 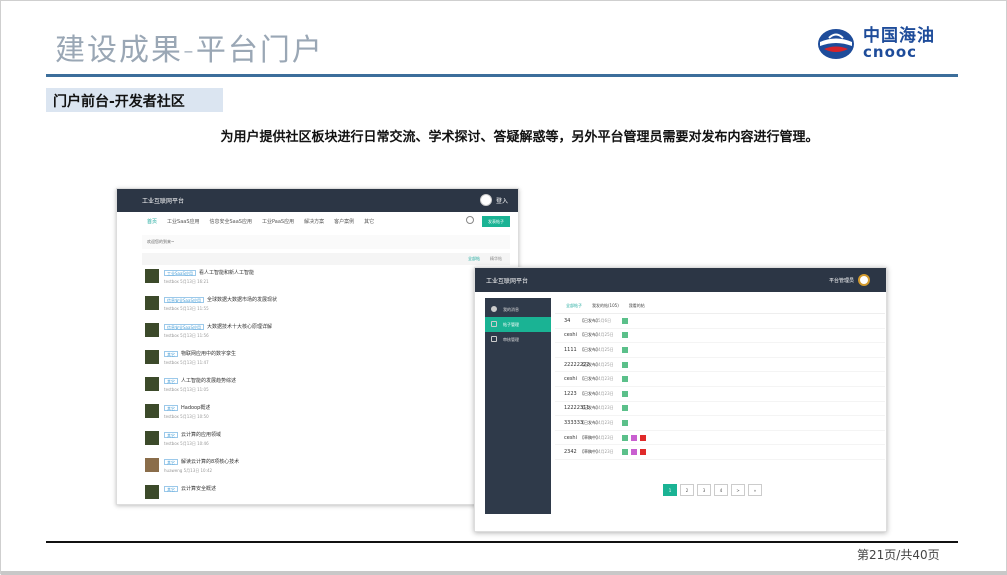 I want to click on post-avatar, so click(x=152, y=276).